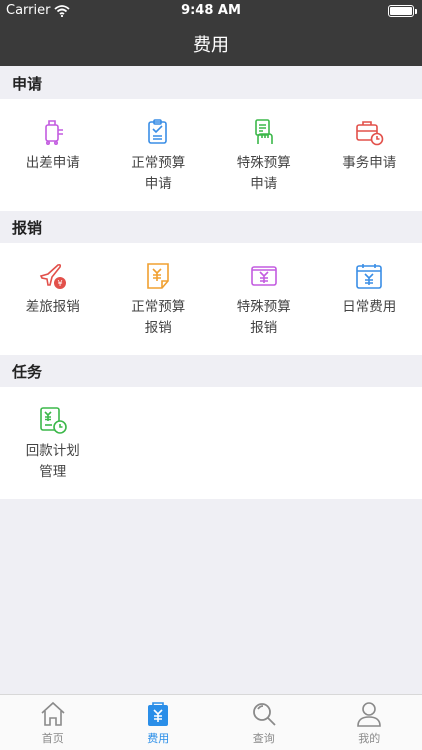 This screenshot has height=750, width=422. What do you see at coordinates (264, 714) in the screenshot?
I see `search-icon` at bounding box center [264, 714].